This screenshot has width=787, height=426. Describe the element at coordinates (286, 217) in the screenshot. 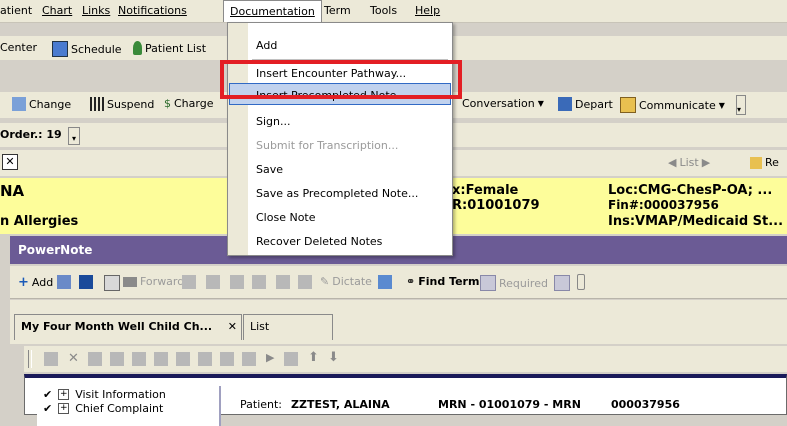

I see `menu-item-close-note: Close Note` at that location.